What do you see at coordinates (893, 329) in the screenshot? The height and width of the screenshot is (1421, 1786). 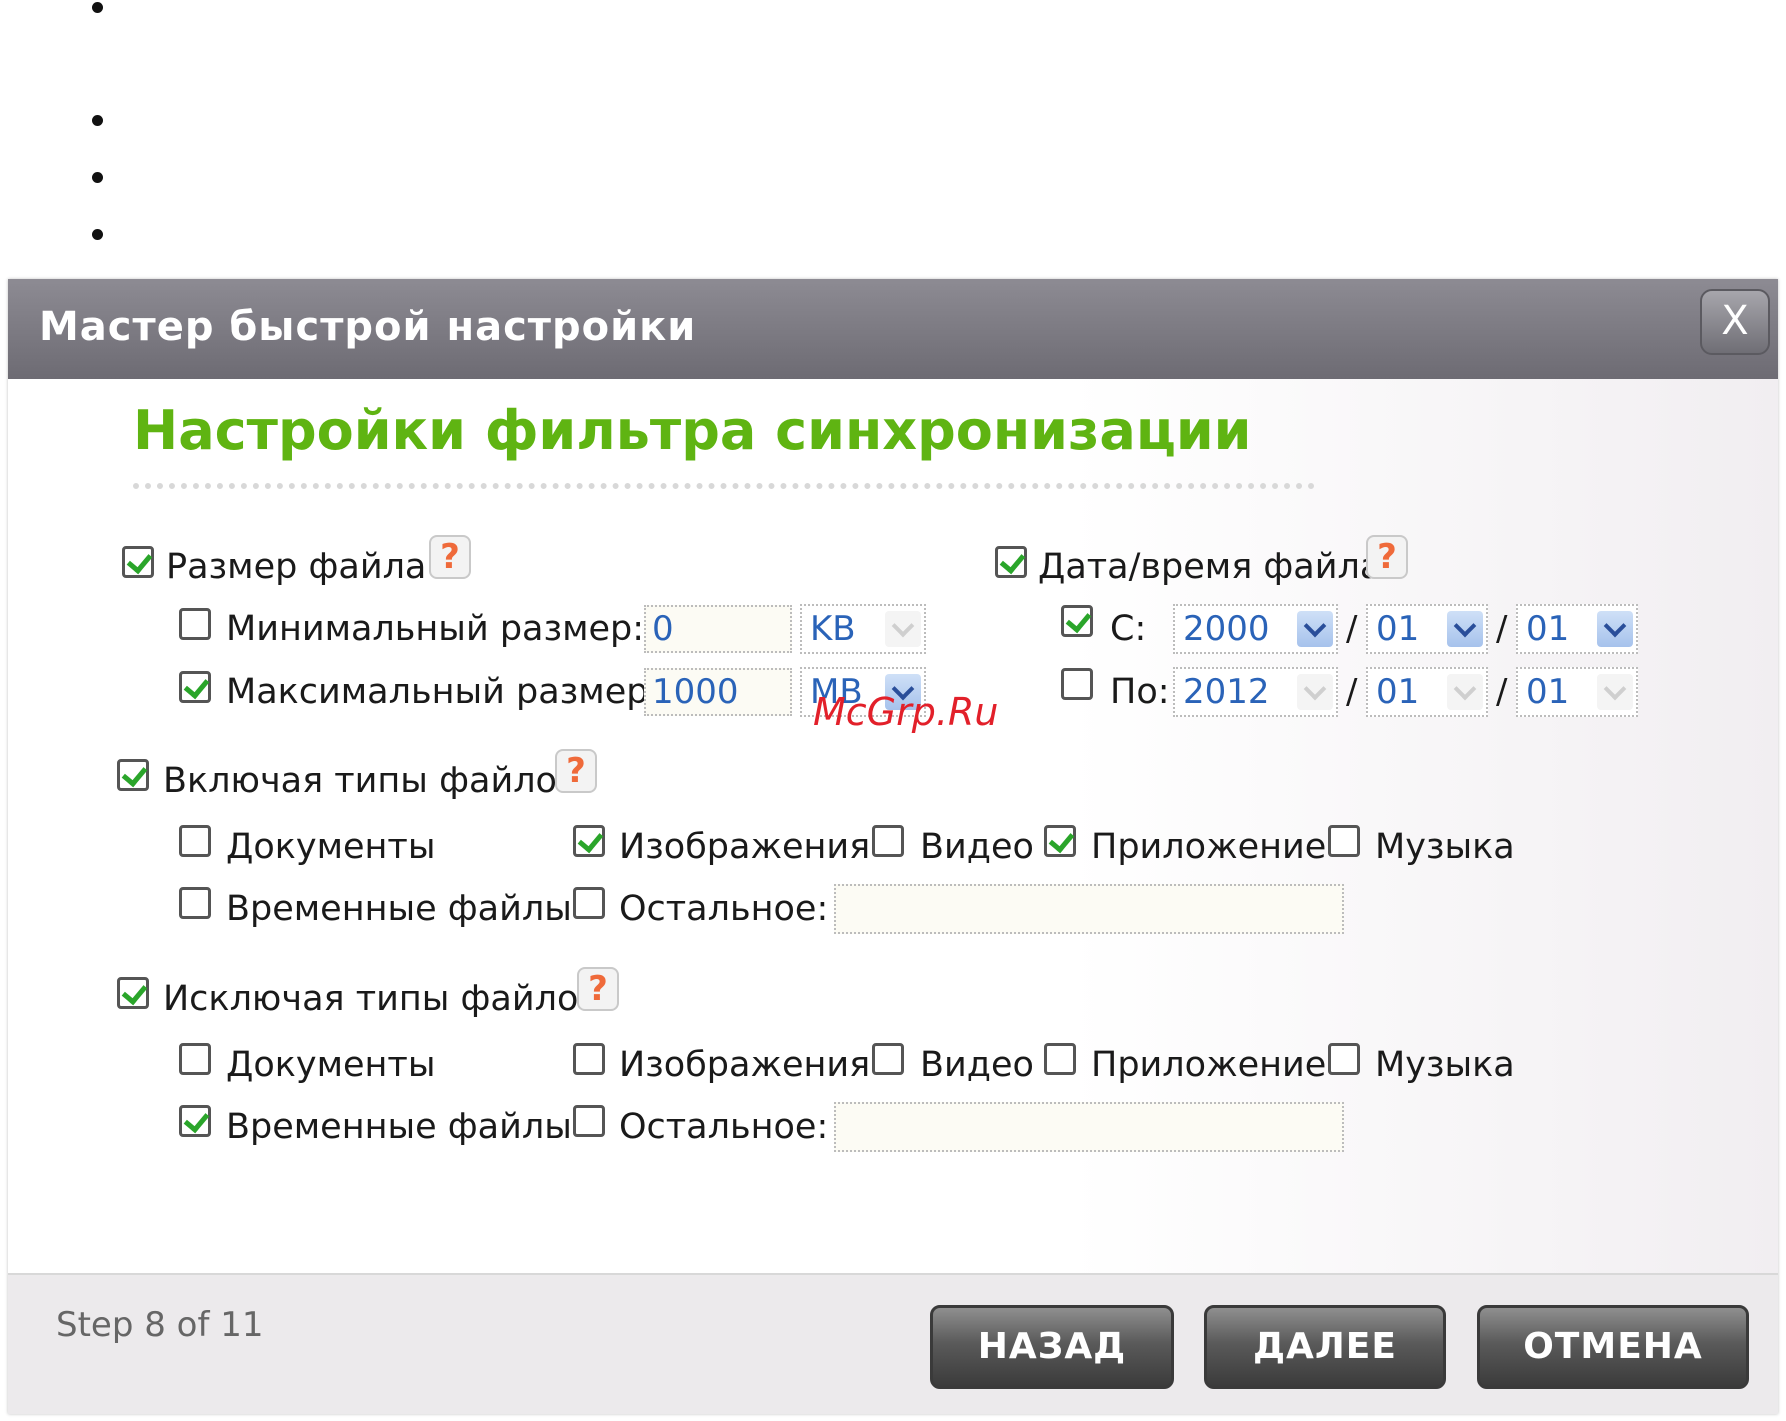 I see `dialog-titlebar: Мастер быстрой настройки X` at bounding box center [893, 329].